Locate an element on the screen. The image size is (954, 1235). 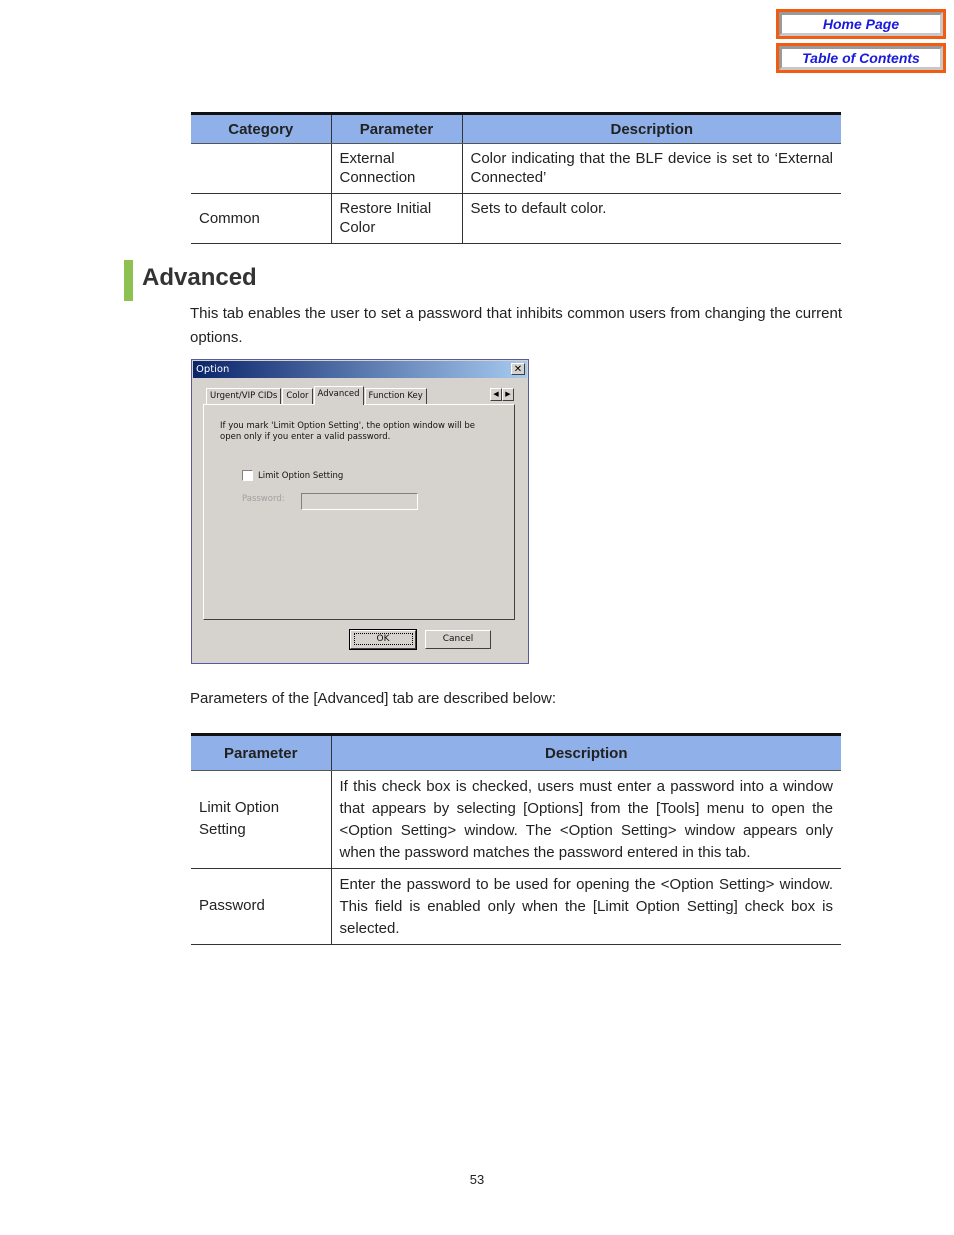
tab-urgent-vip-cids: Urgent/VIP CIDs is located at coordinates (244, 396).